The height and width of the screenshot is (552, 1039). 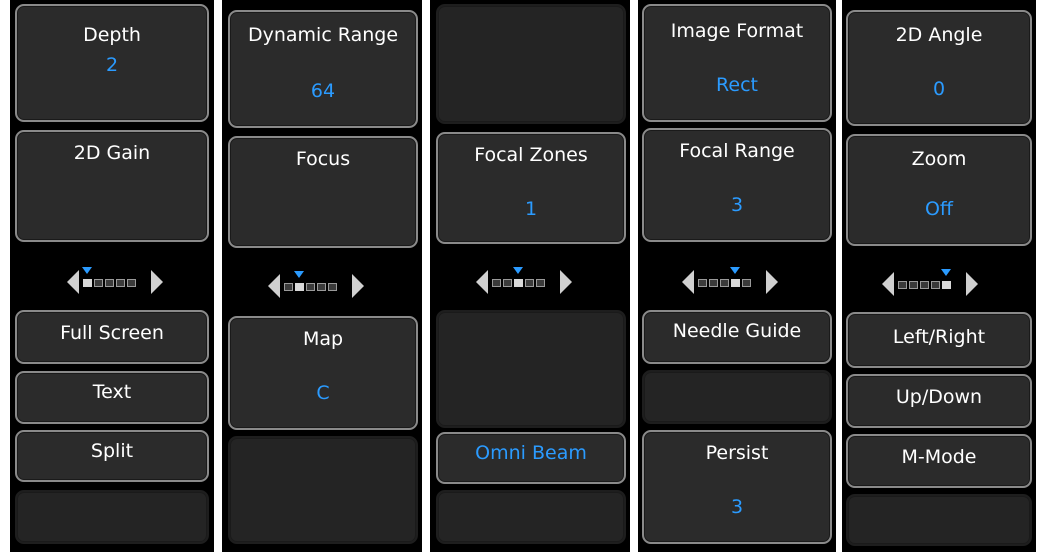 I want to click on omni-beam-label: Omni Beam, so click(x=531, y=453).